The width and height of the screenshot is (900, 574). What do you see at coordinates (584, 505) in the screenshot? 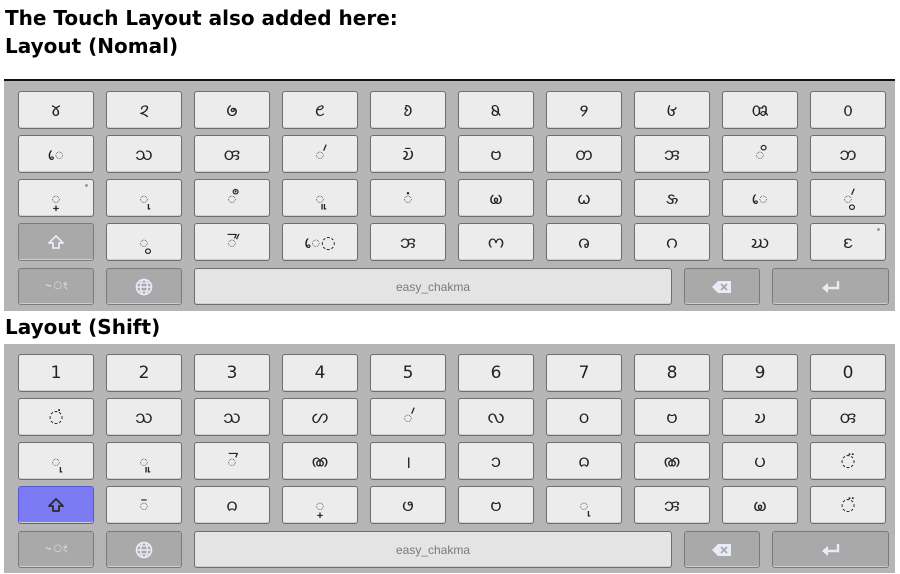
I see `key-shift-r4-c7: ◌𑄪` at bounding box center [584, 505].